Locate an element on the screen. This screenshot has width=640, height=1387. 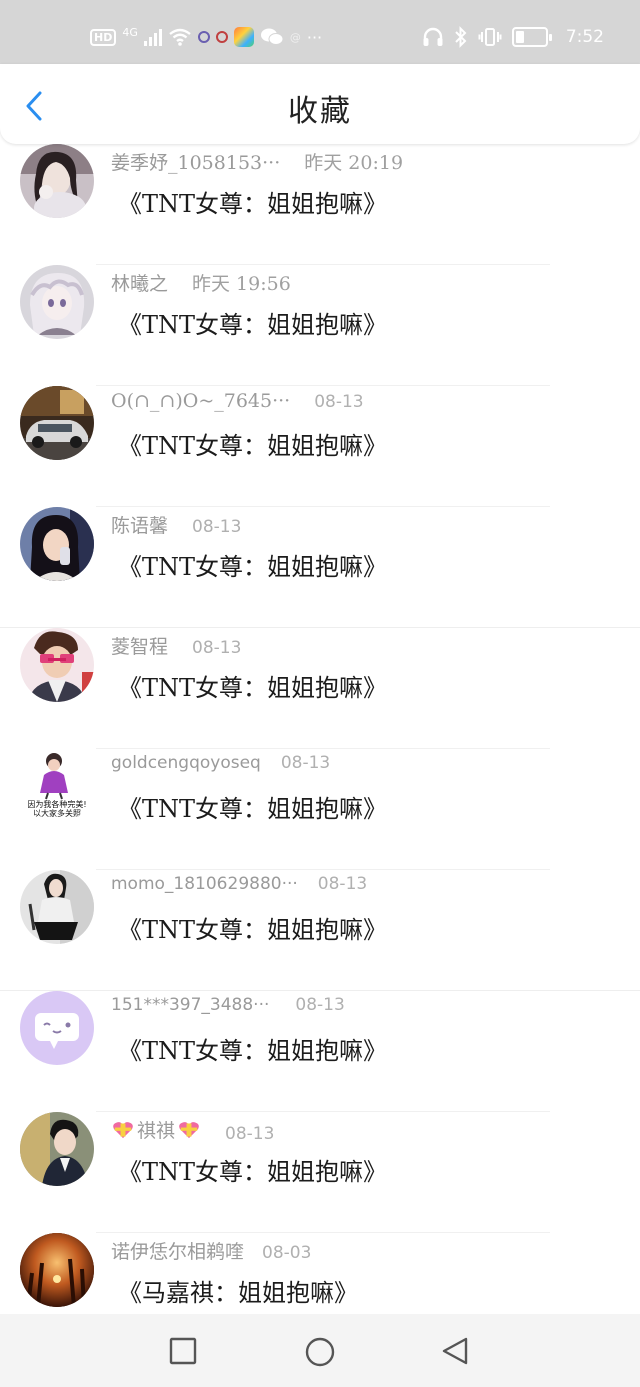
bluetooth-icon is located at coordinates (461, 37).